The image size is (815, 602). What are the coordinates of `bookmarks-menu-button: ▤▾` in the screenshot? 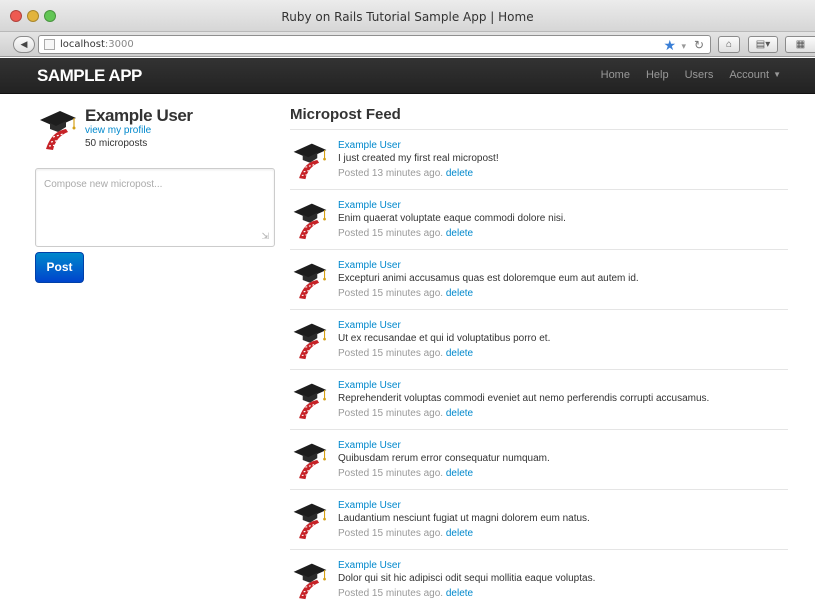 It's located at (763, 44).